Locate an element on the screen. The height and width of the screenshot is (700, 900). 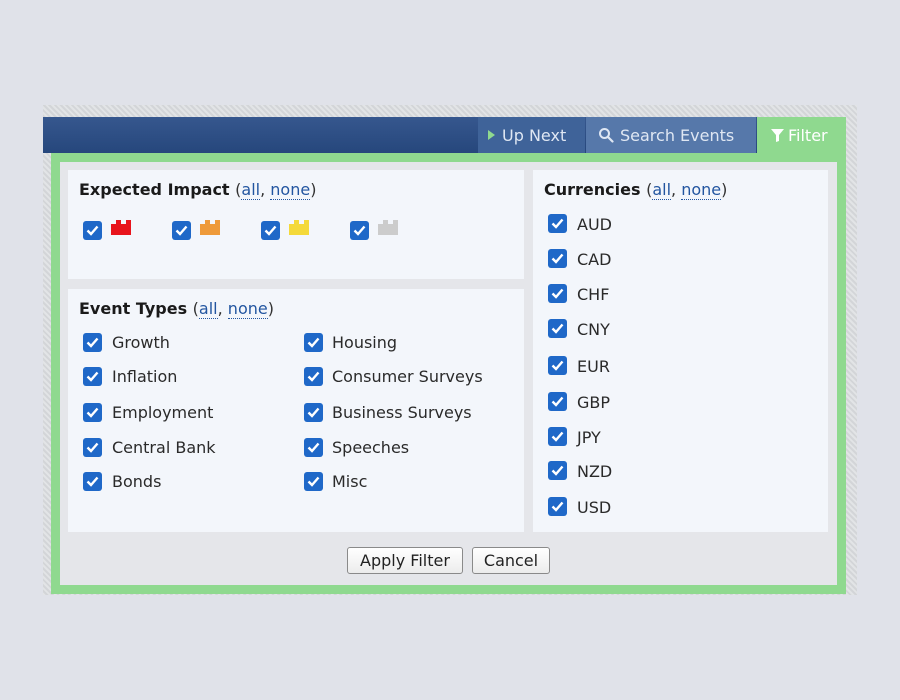
impact-all-link: all is located at coordinates (251, 190).